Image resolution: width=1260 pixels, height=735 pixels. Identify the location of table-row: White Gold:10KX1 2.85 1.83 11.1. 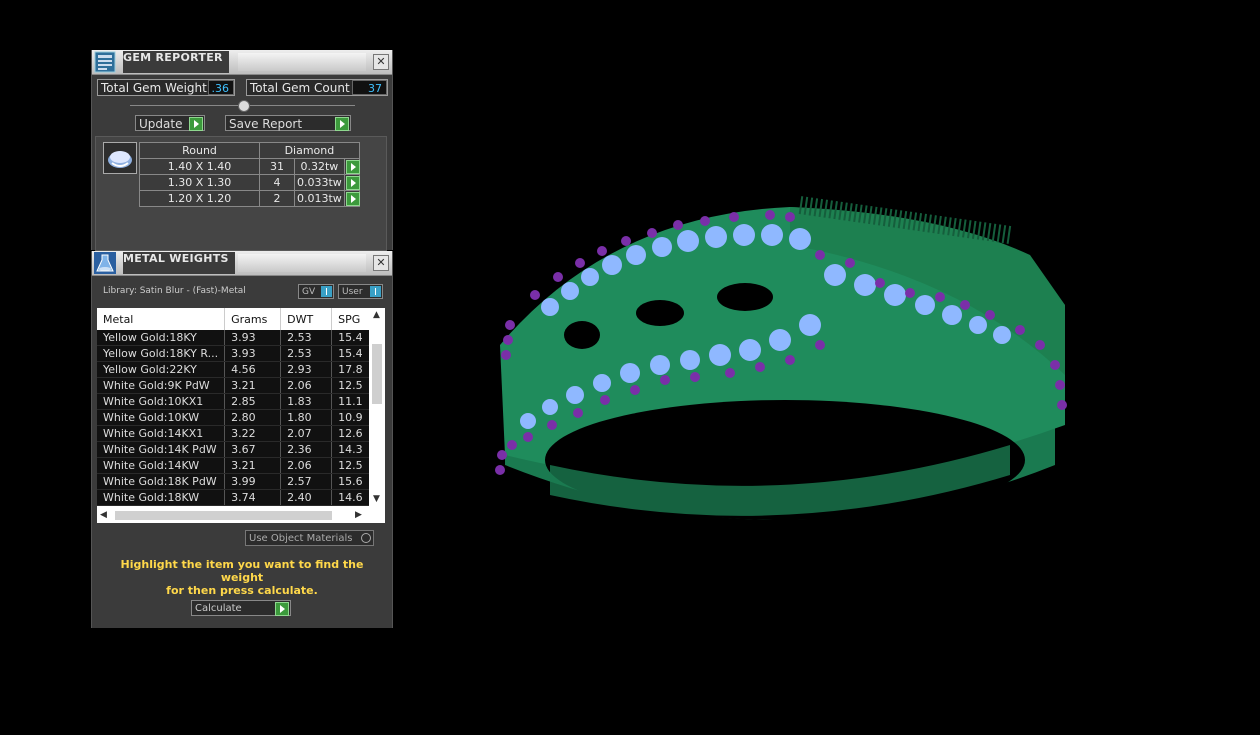
(238, 401).